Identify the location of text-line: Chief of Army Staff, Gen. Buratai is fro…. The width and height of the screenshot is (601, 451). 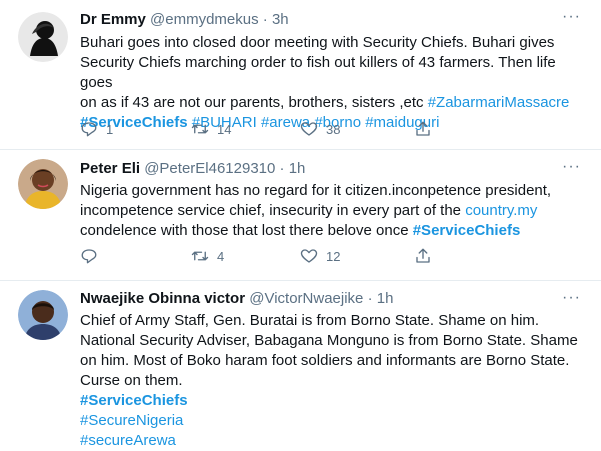
(310, 320).